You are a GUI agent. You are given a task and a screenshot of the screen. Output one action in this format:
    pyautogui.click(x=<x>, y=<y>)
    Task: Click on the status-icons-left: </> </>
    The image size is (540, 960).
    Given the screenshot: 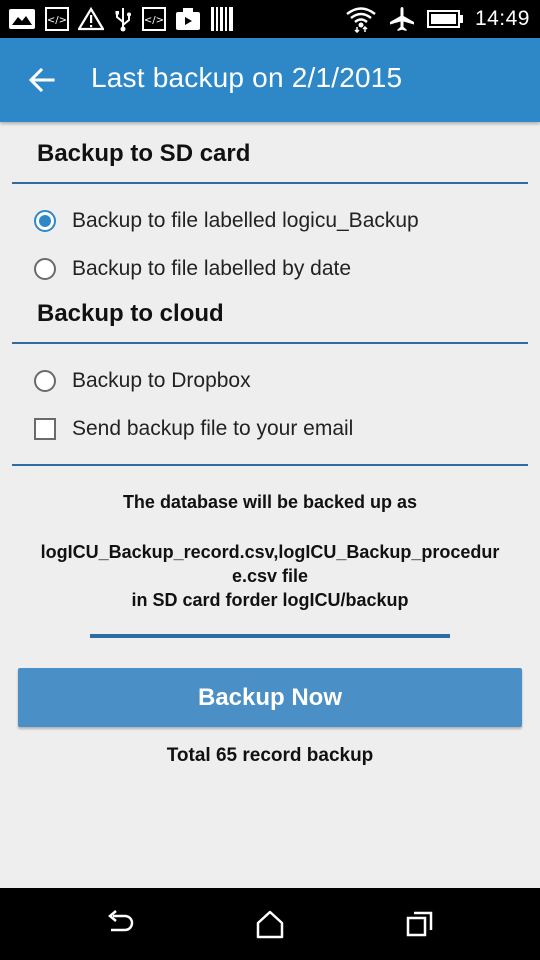 What is the action you would take?
    pyautogui.click(x=121, y=19)
    